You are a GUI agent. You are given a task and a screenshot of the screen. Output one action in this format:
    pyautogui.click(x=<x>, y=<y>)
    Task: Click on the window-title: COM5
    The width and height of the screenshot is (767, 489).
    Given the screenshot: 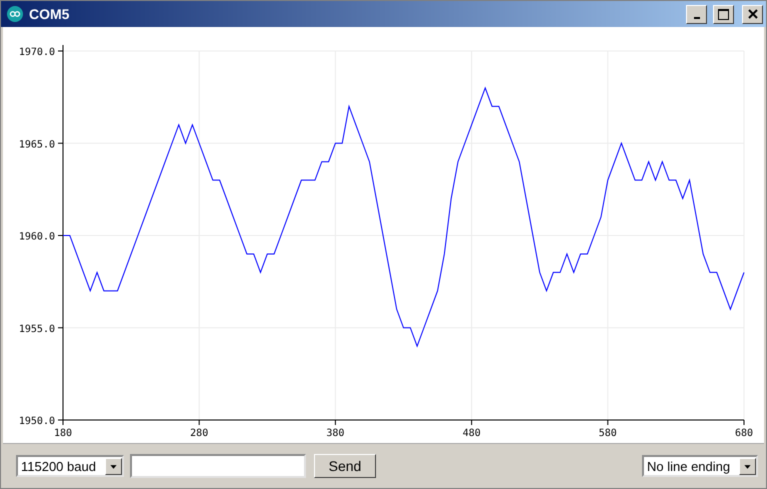 What is the action you would take?
    pyautogui.click(x=49, y=14)
    